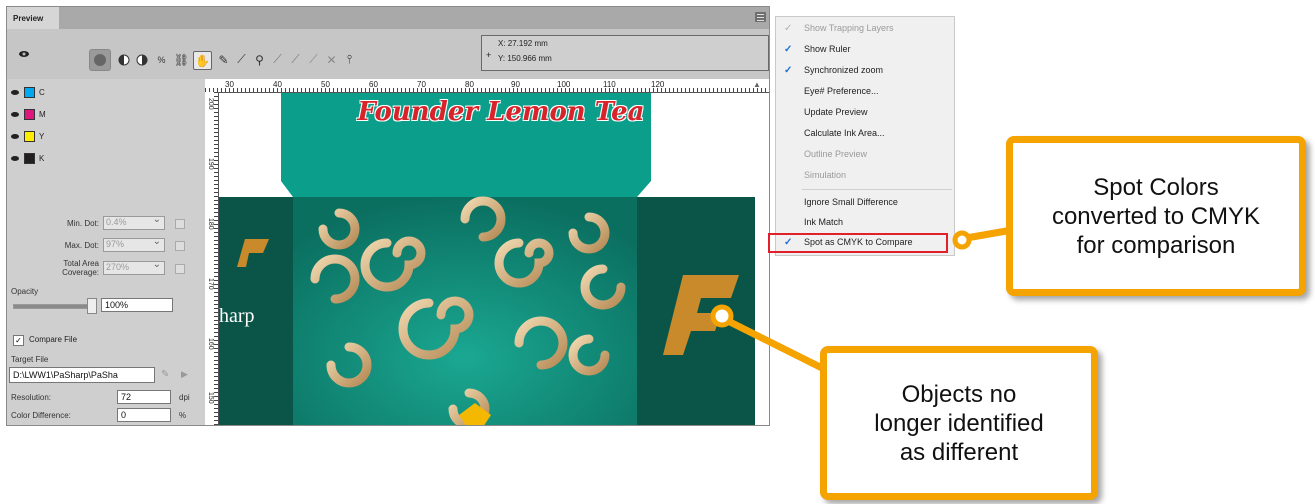 This screenshot has width=1315, height=504. I want to click on callout-line: converted to CMYK, so click(1156, 216).